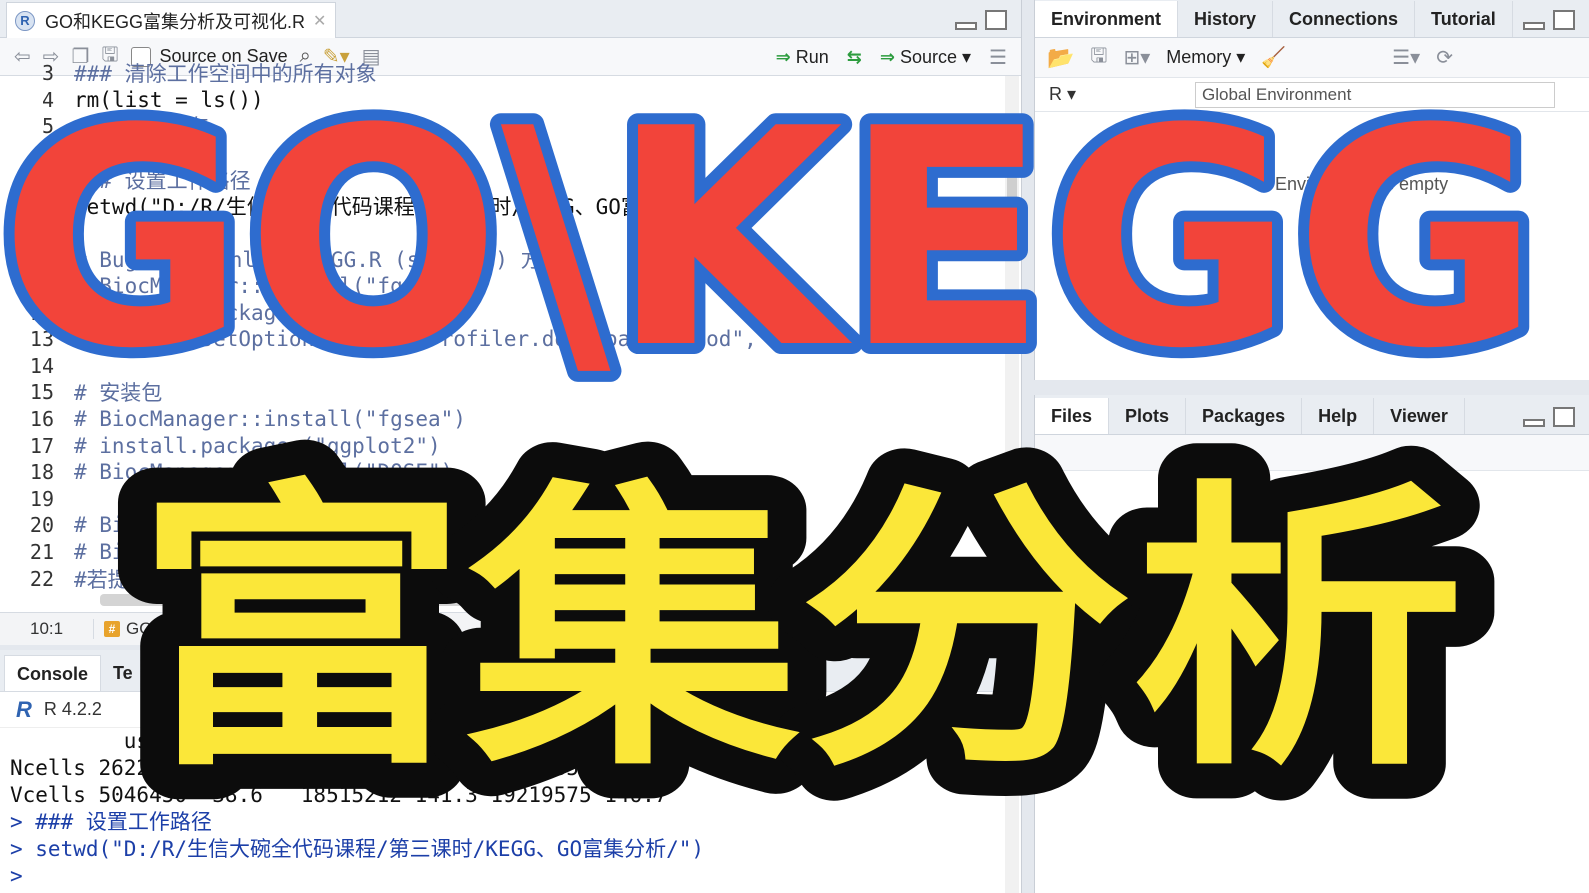 The height and width of the screenshot is (893, 1589). I want to click on close-icon: ✕, so click(319, 21).